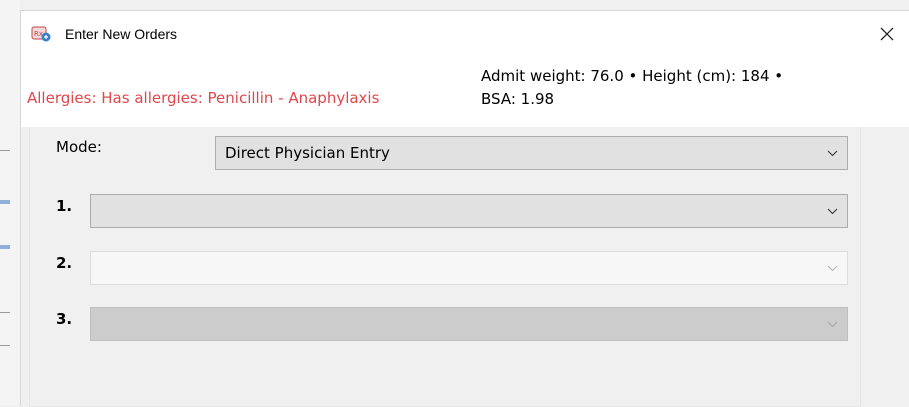 This screenshot has width=909, height=407. I want to click on mode-label: Mode:, so click(79, 147).